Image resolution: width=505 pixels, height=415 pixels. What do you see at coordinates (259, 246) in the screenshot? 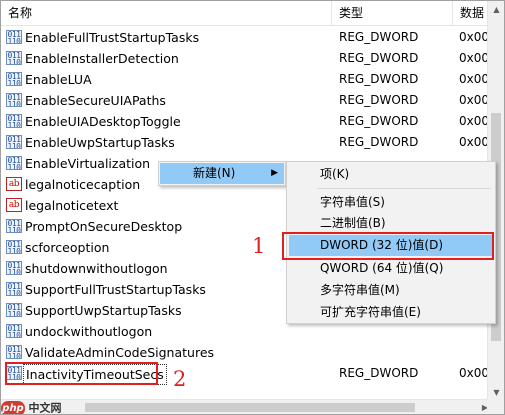
I see `annotation-step-1: 1` at bounding box center [259, 246].